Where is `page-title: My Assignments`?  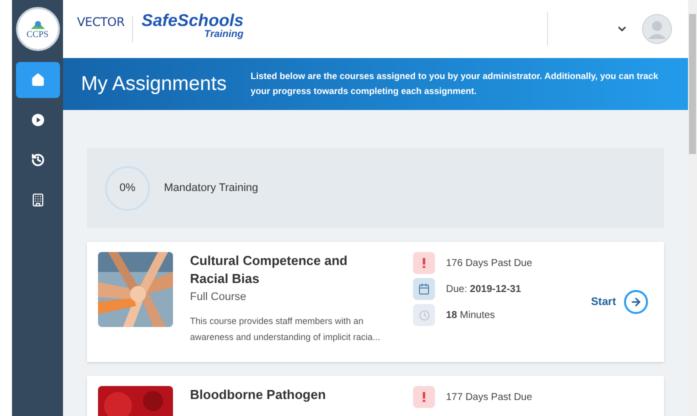
page-title: My Assignments is located at coordinates (154, 84).